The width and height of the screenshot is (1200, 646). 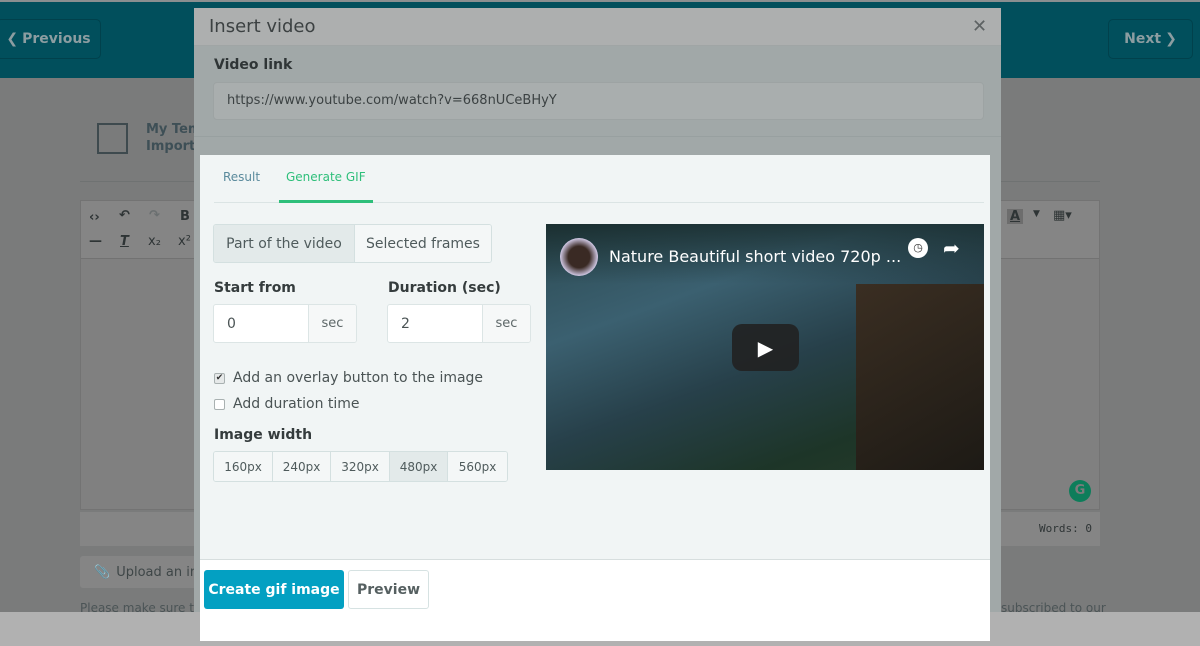 I want to click on start-from-input: 0, so click(x=261, y=323).